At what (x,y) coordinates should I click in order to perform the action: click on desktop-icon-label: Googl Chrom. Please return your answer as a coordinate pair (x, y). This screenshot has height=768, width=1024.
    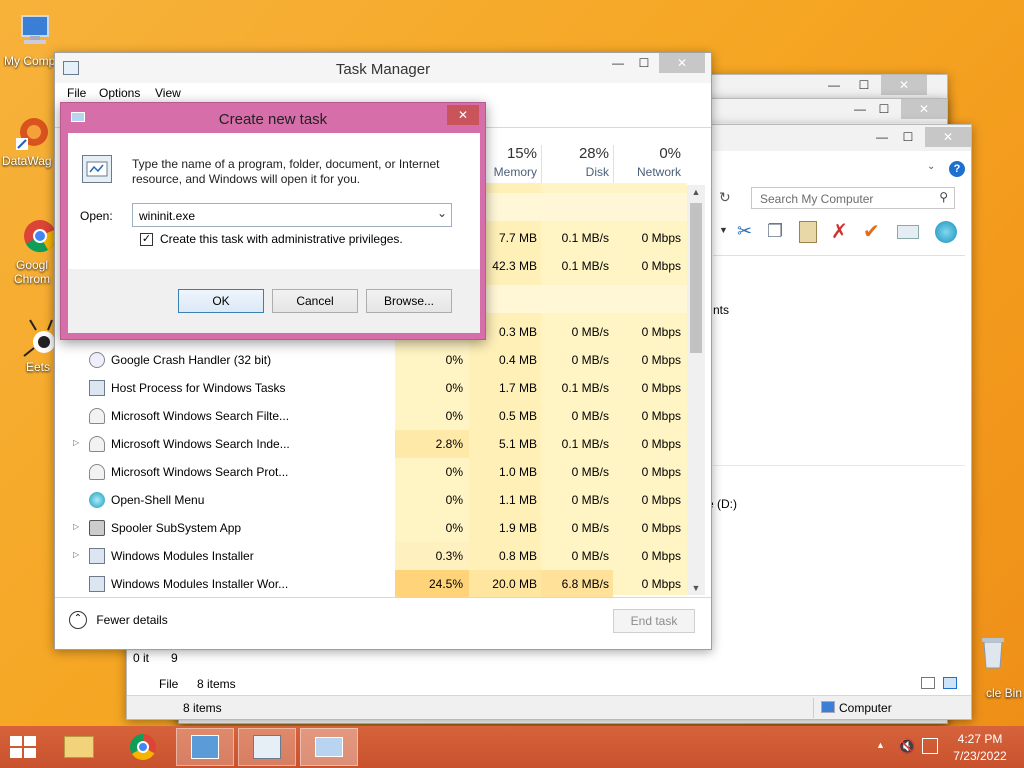
    Looking at the image, I should click on (31, 272).